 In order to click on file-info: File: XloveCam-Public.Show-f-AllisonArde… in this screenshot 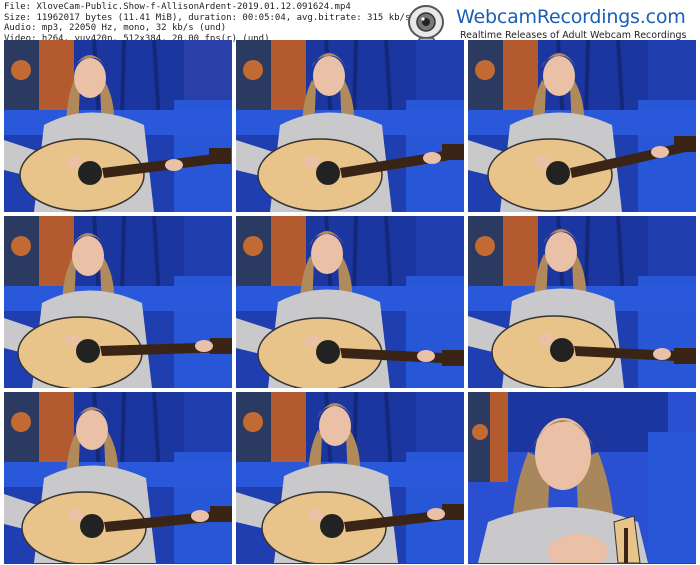, I will do `click(207, 23)`.